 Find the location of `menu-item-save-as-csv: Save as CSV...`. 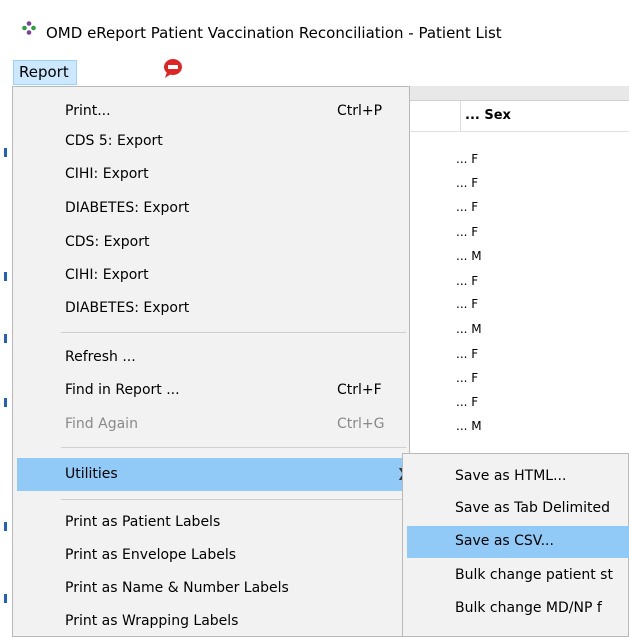

menu-item-save-as-csv: Save as CSV... is located at coordinates (518, 542).